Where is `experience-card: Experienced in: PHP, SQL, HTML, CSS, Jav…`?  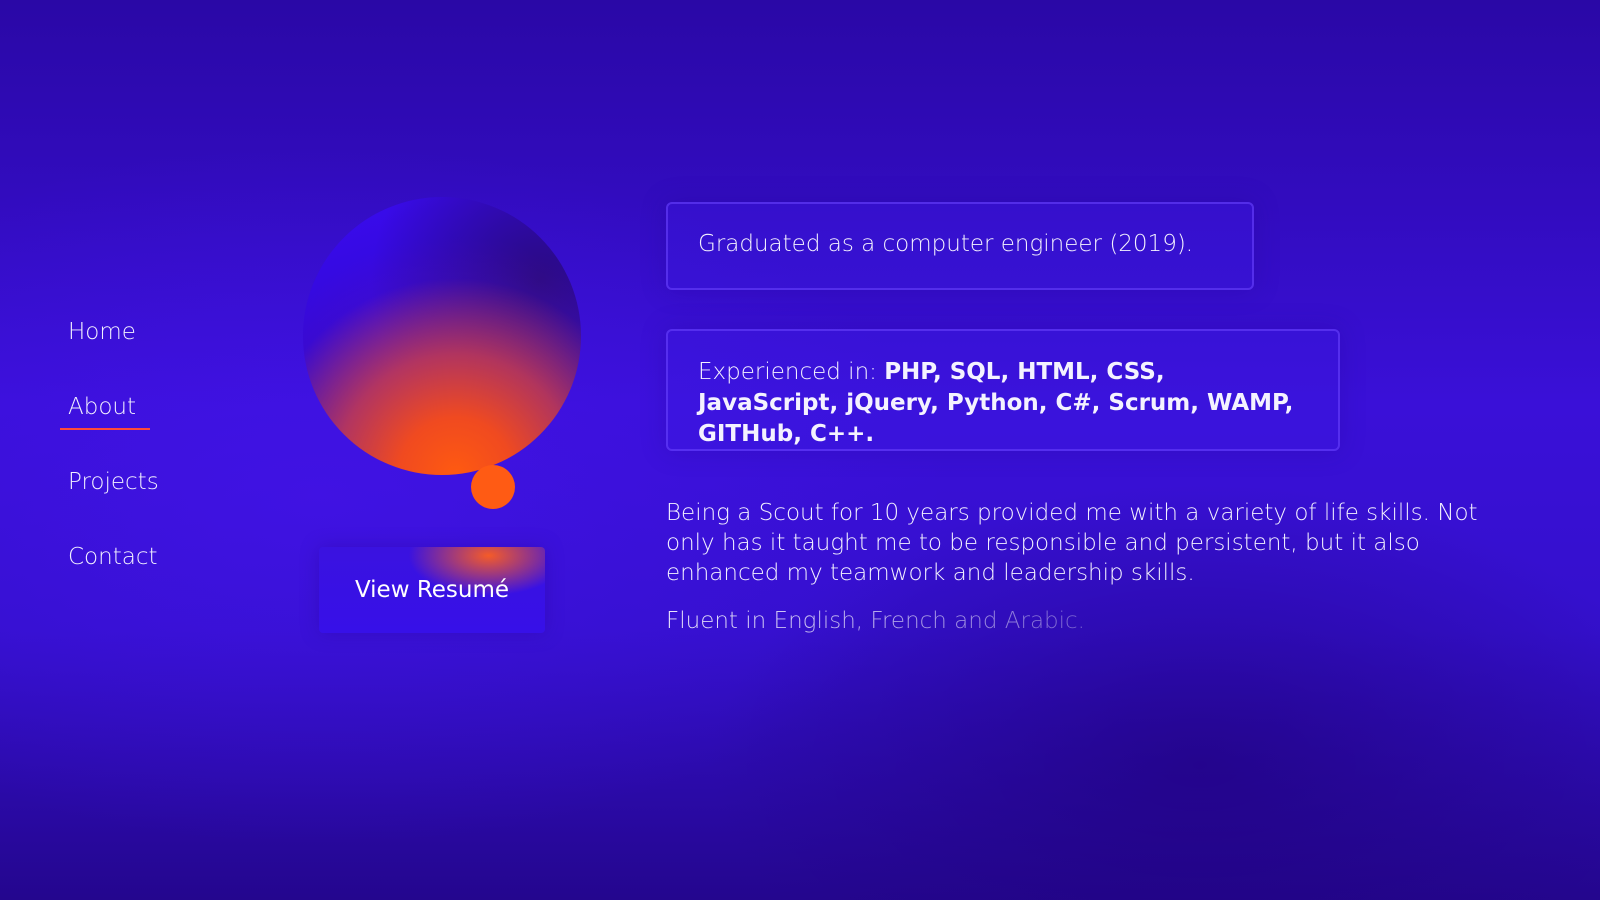
experience-card: Experienced in: PHP, SQL, HTML, CSS, Jav… is located at coordinates (1003, 390).